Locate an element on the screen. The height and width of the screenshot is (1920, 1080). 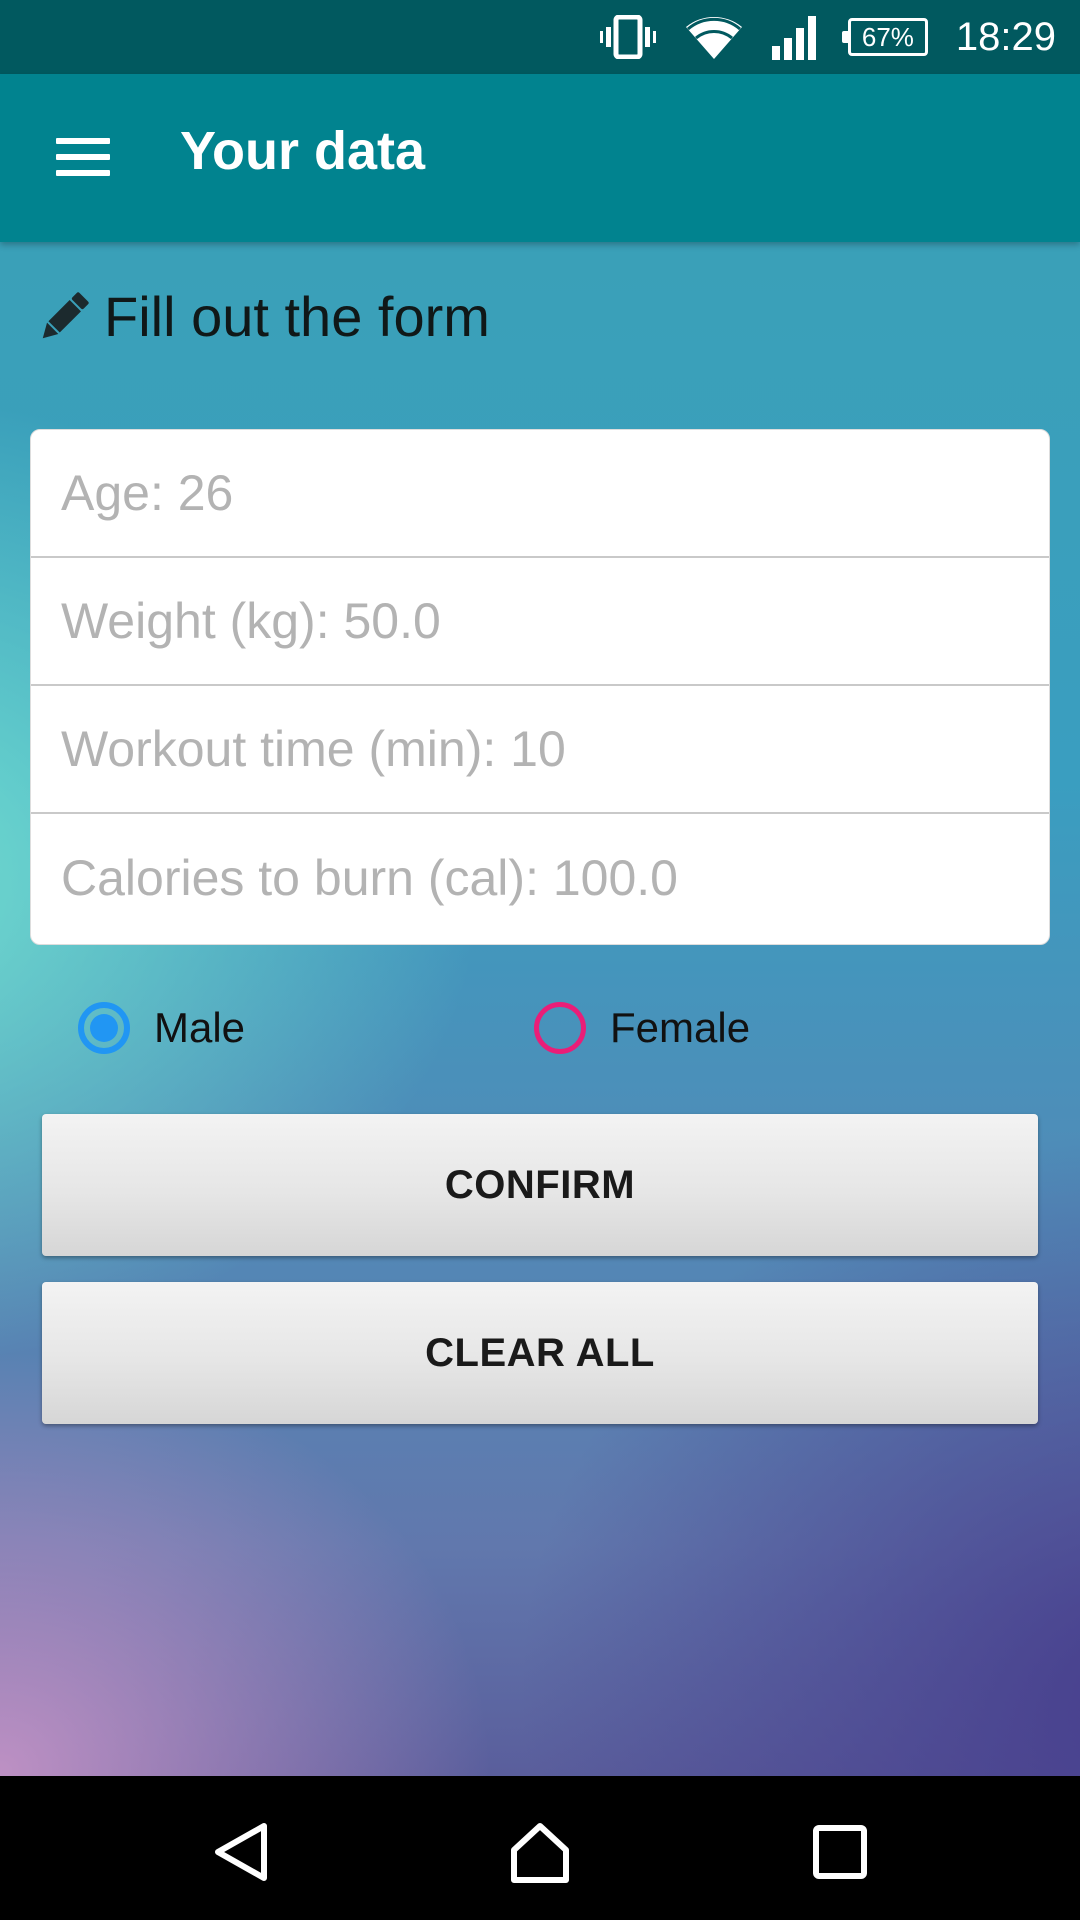
navigation-bar is located at coordinates (540, 1848).